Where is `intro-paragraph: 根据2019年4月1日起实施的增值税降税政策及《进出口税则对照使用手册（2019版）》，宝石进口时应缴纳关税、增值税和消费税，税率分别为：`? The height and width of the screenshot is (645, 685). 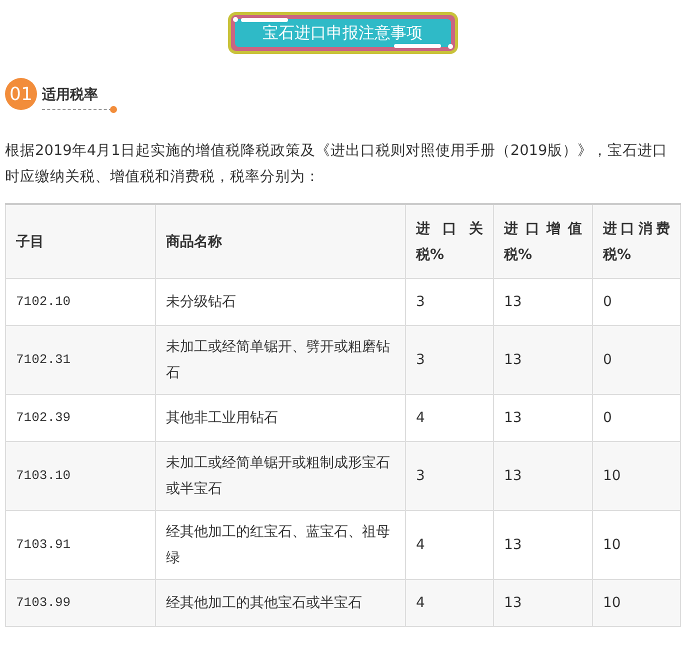
intro-paragraph: 根据2019年4月1日起实施的增值税降税政策及《进出口税则对照使用手册（2019版）》，宝石进口时应缴纳关税、增值税和消费税，税率分别为： is located at coordinates (336, 164).